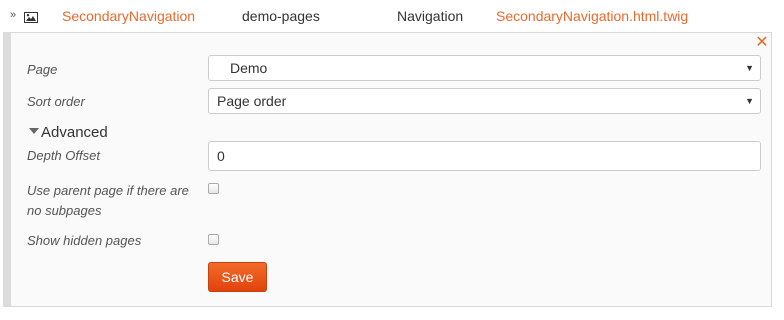  I want to click on use-parent-checkbox, so click(213, 188).